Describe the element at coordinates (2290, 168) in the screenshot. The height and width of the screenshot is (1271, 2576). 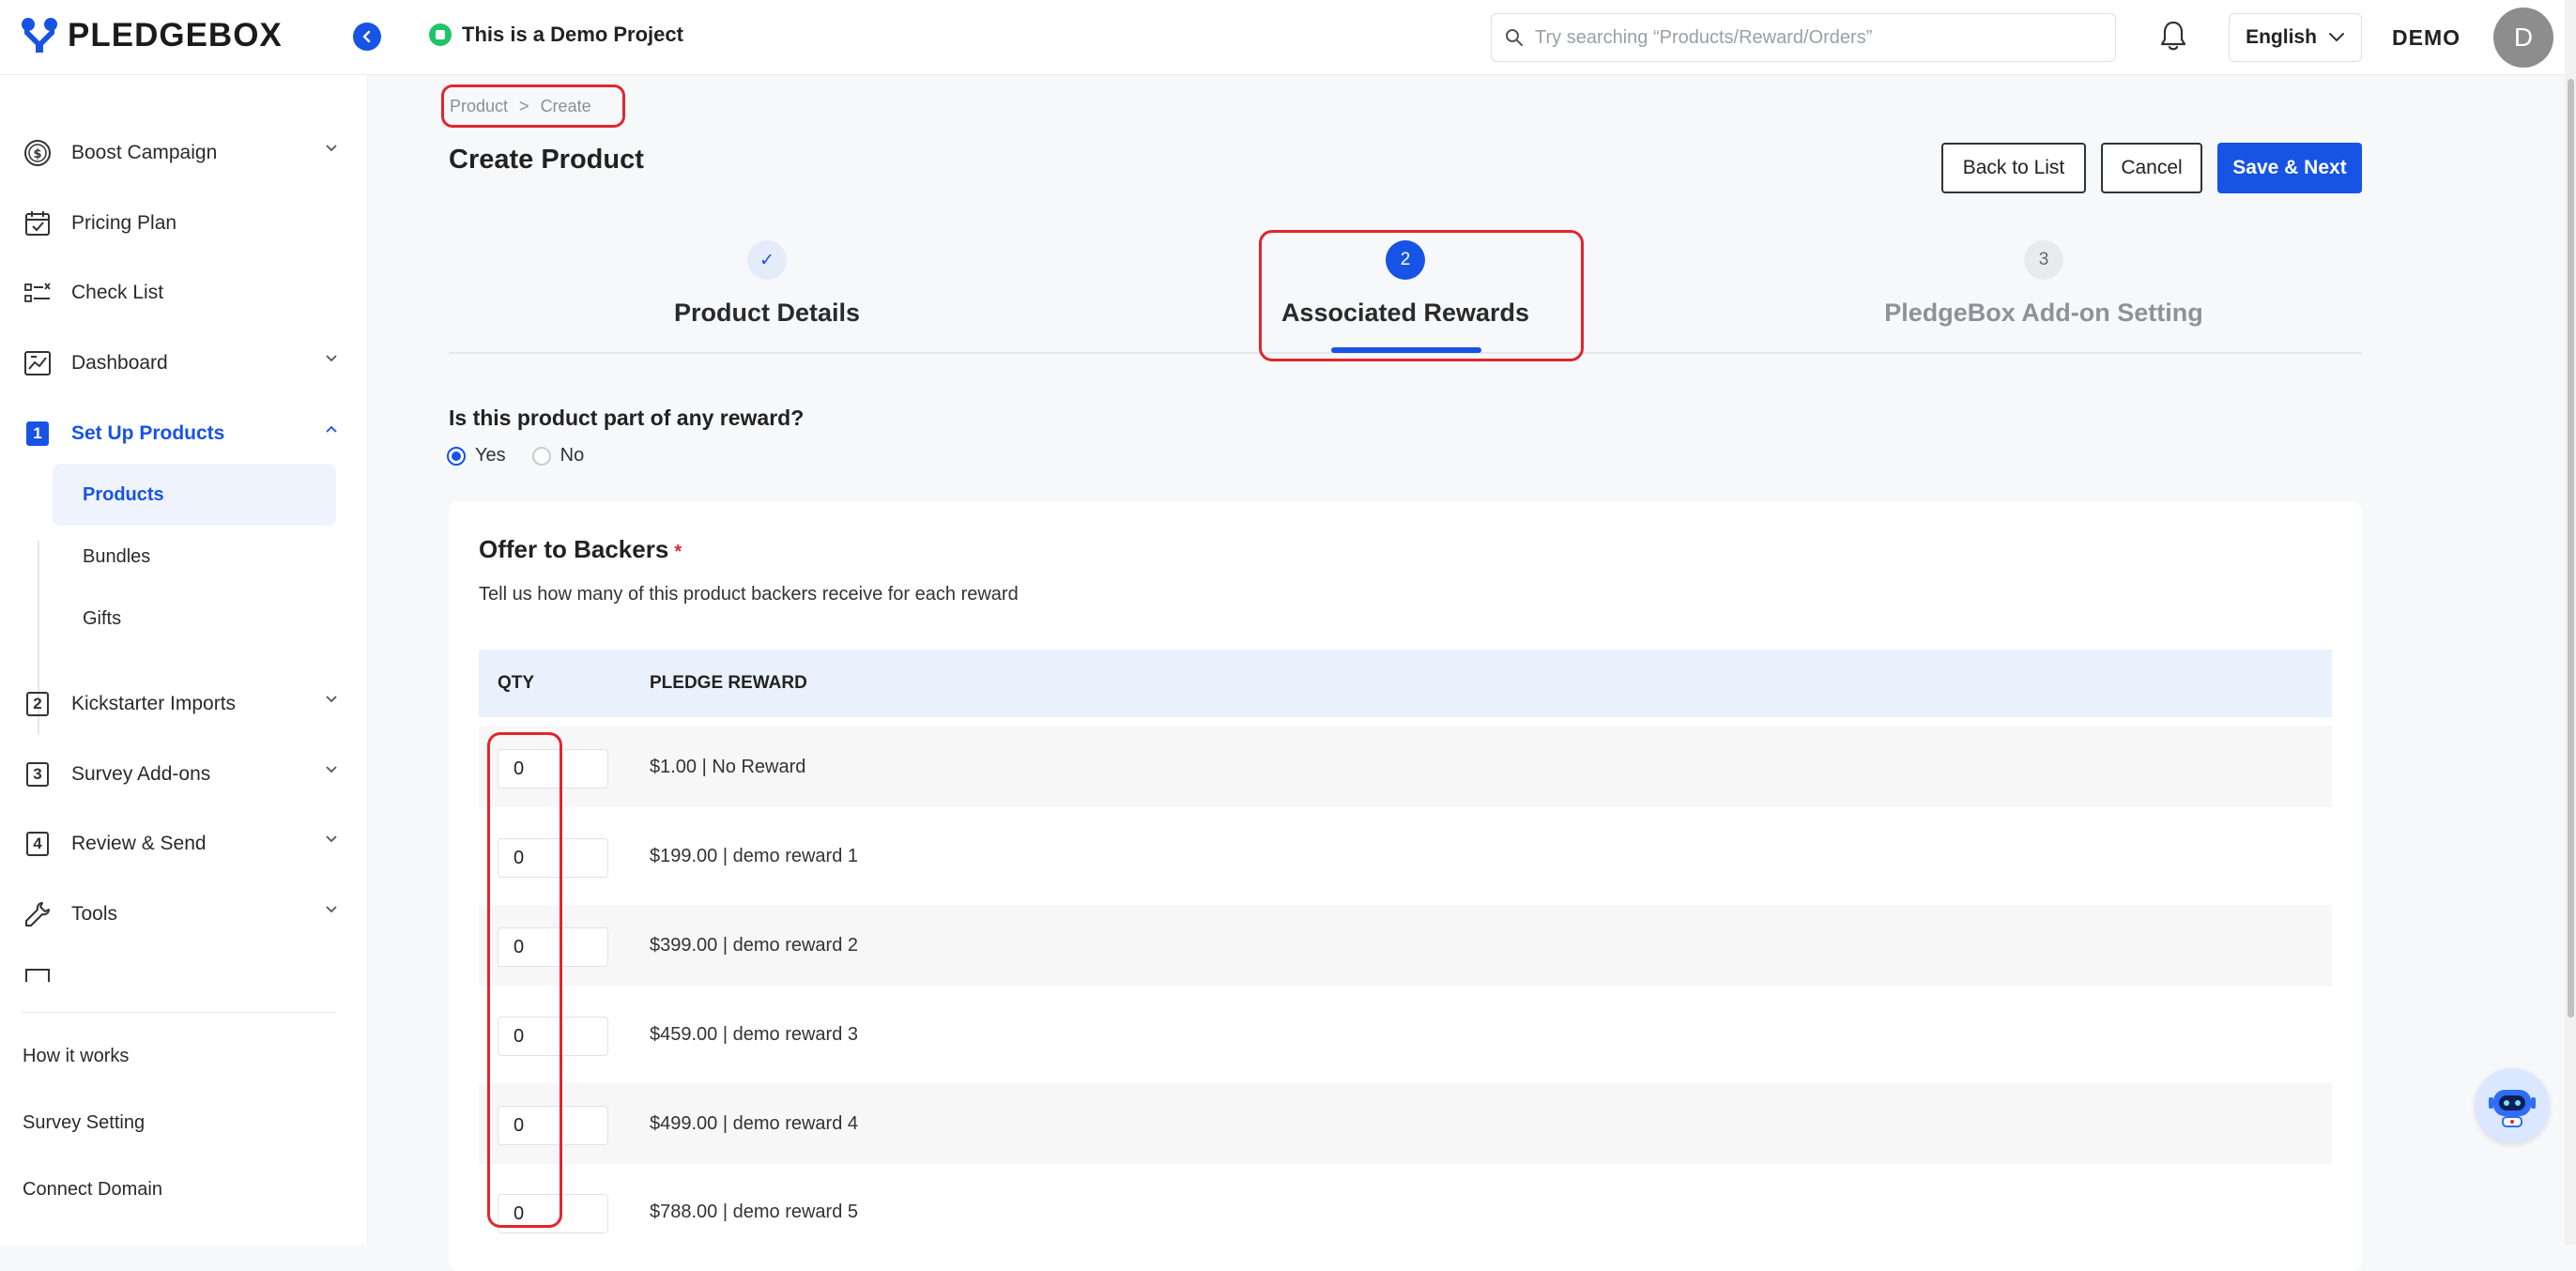
I see `save-next-button: Save & Next` at that location.